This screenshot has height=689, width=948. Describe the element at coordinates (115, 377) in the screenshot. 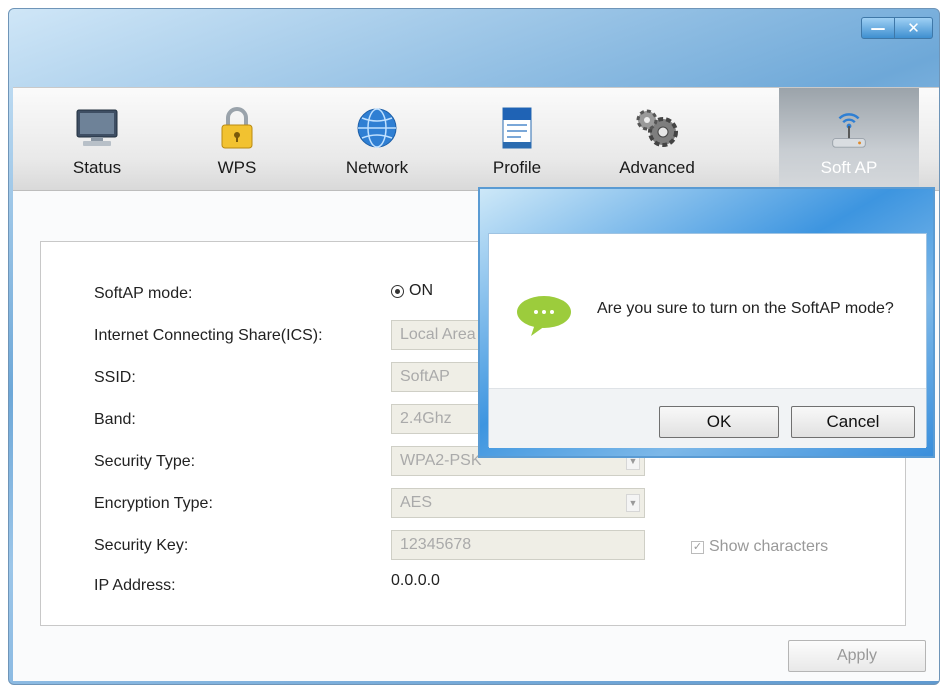

I see `ssid-label: SSID:` at that location.